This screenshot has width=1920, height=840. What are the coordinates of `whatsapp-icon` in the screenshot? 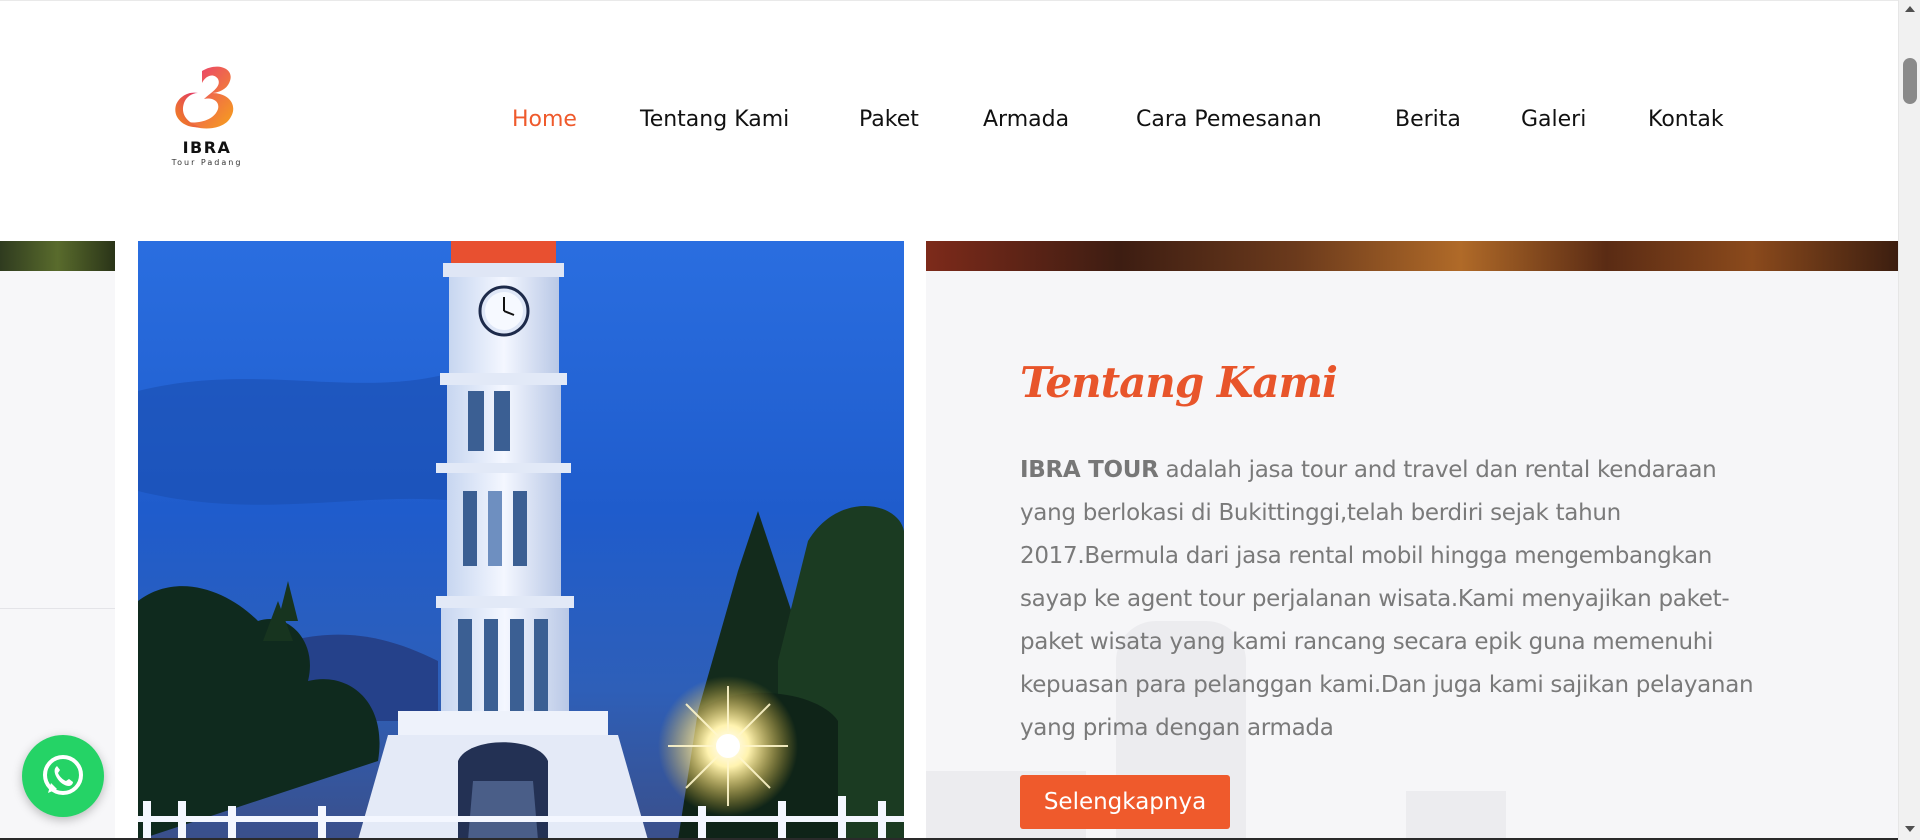 It's located at (63, 775).